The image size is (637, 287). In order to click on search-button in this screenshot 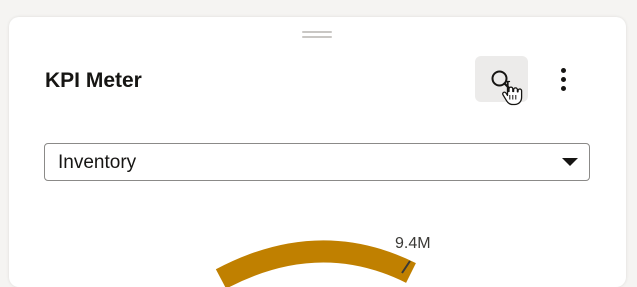, I will do `click(501, 81)`.